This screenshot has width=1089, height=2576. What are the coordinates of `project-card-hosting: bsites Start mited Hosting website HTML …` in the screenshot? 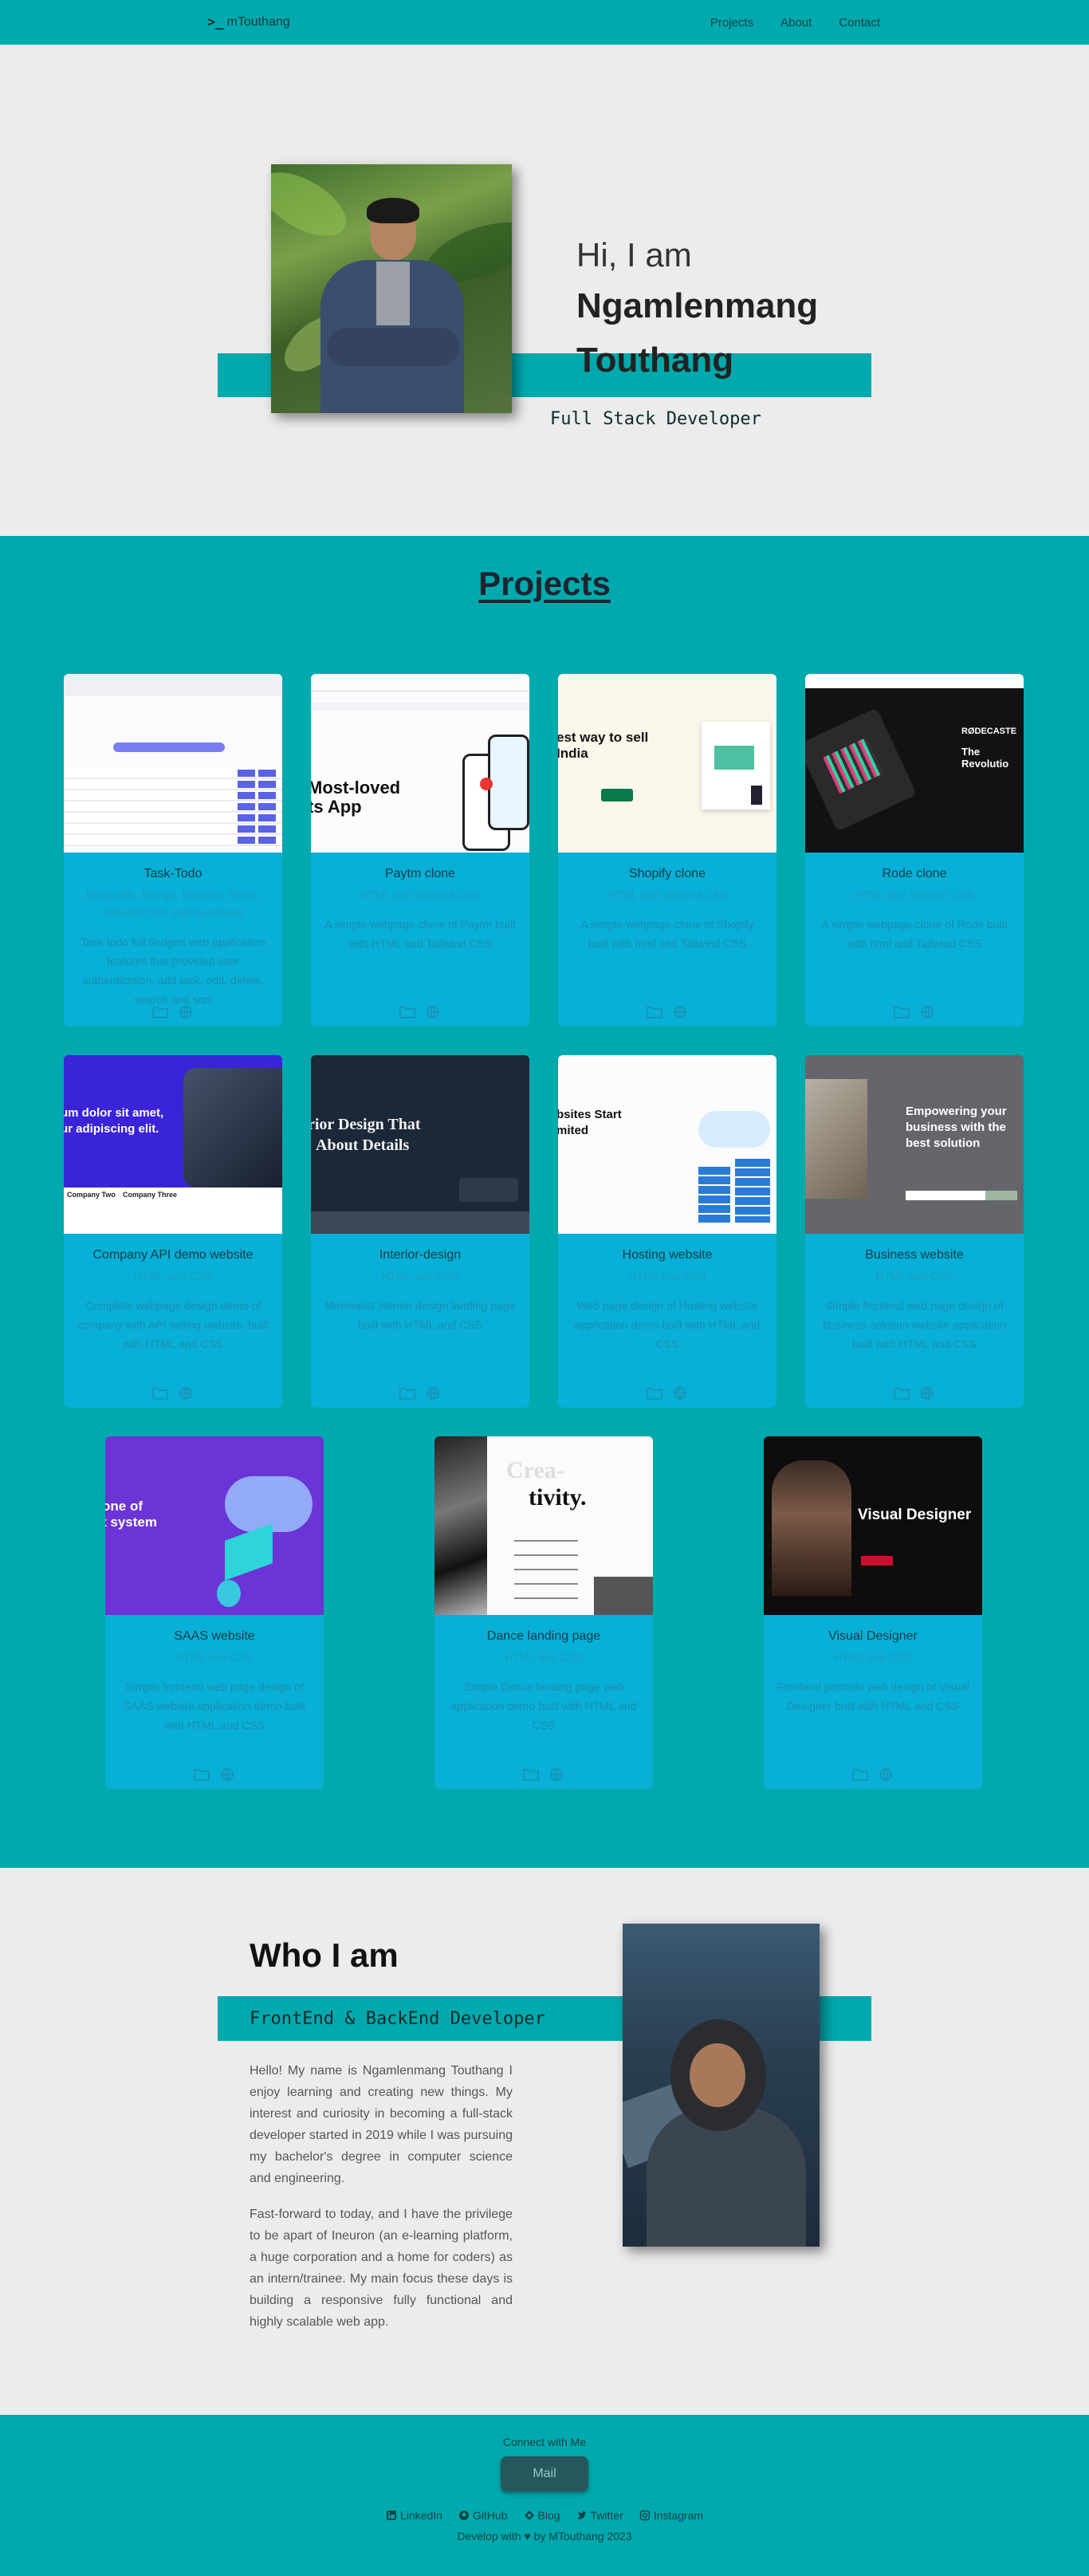 It's located at (667, 1231).